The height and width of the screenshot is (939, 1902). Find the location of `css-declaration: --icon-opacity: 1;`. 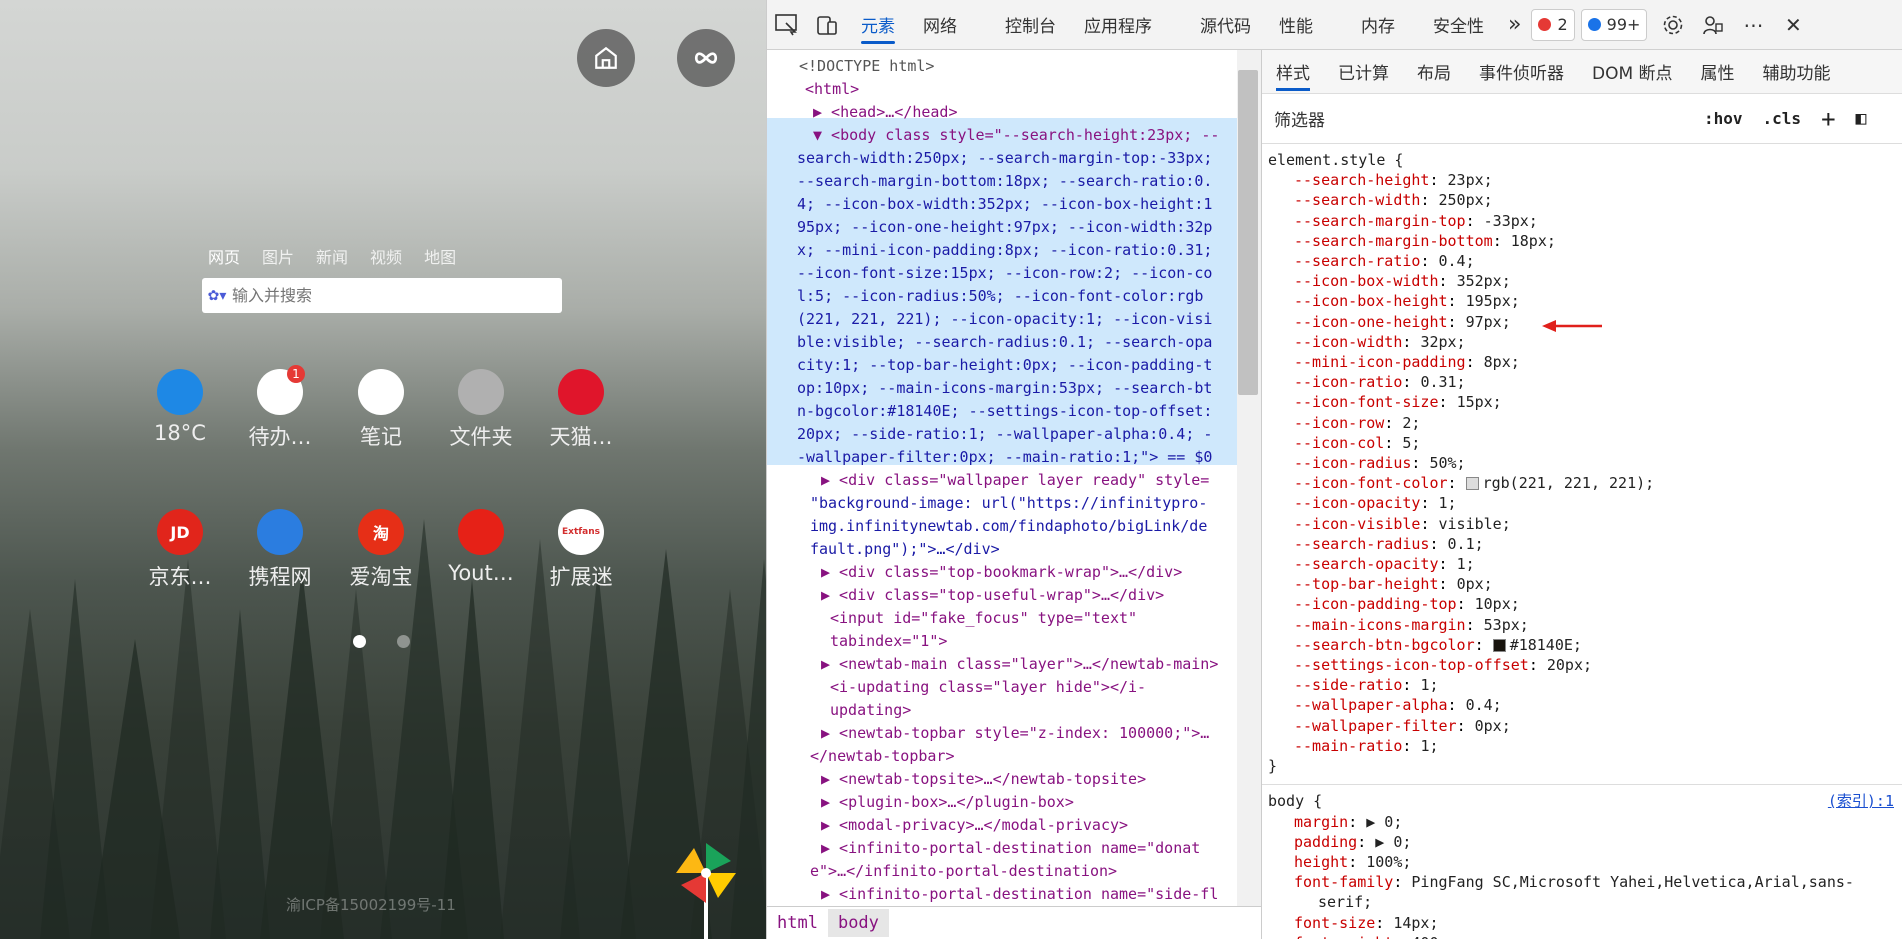

css-declaration: --icon-opacity: 1; is located at coordinates (1582, 503).